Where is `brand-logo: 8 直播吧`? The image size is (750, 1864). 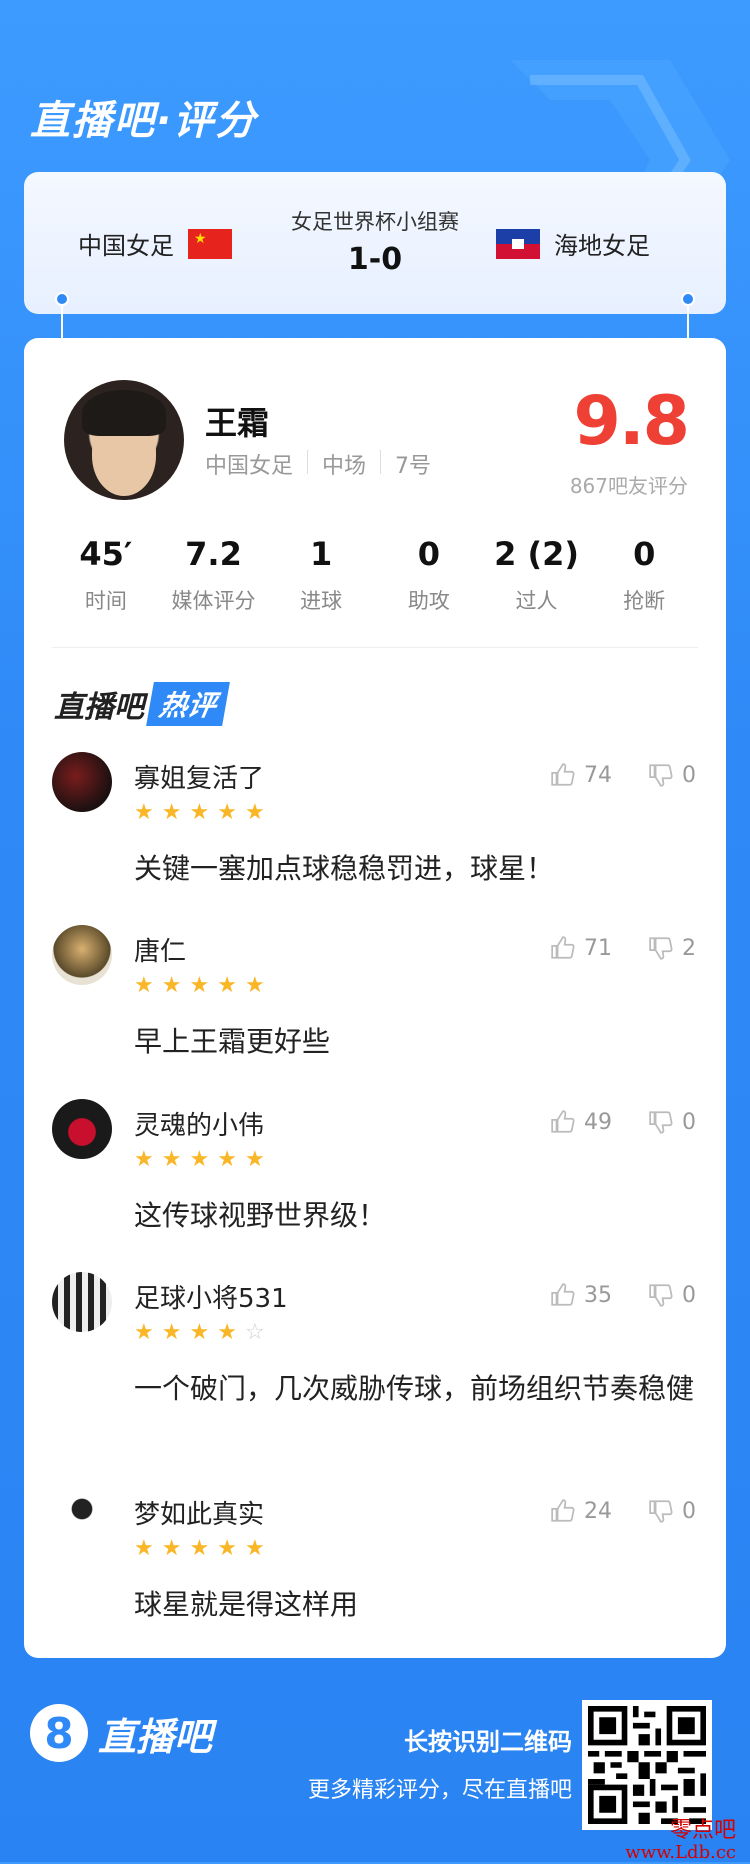
brand-logo: 8 直播吧 is located at coordinates (121, 1733).